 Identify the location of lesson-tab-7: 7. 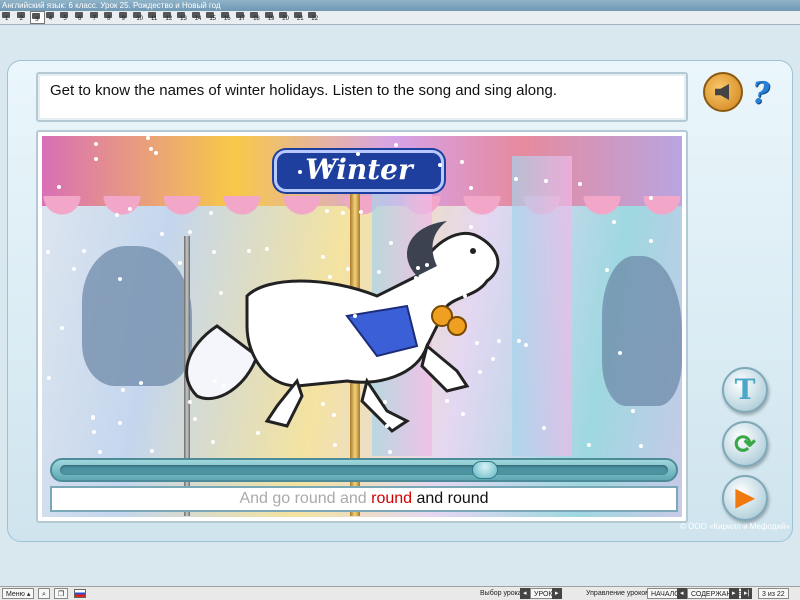
(96, 17).